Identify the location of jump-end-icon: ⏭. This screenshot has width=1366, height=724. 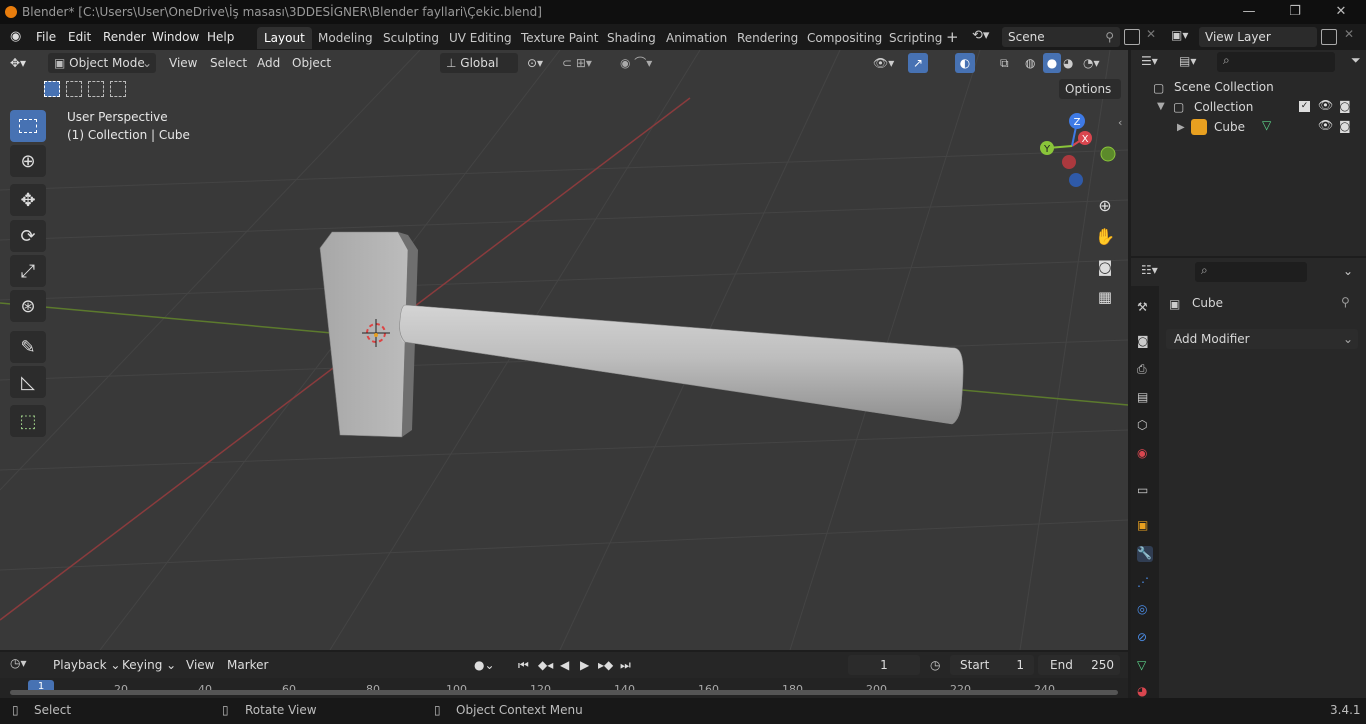
(625, 665).